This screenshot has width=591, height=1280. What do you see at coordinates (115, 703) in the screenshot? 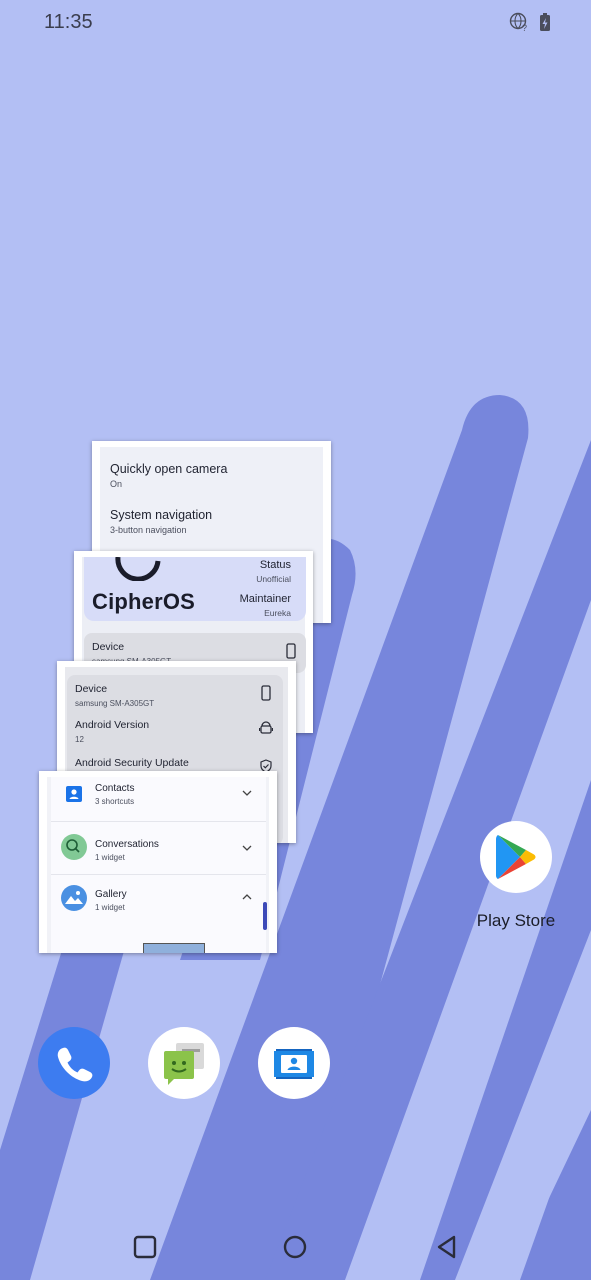
I see `device-value: samsung SM-A305GT` at bounding box center [115, 703].